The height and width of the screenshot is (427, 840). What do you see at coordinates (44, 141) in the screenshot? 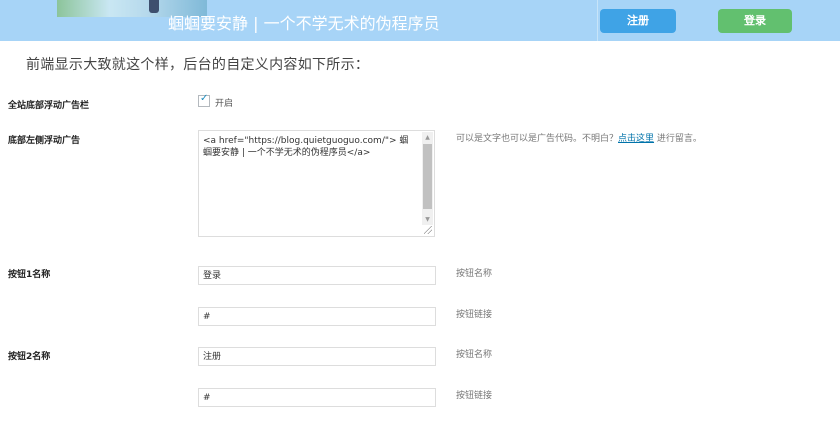
I see `left-ad-label: 底部左侧浮动广告` at bounding box center [44, 141].